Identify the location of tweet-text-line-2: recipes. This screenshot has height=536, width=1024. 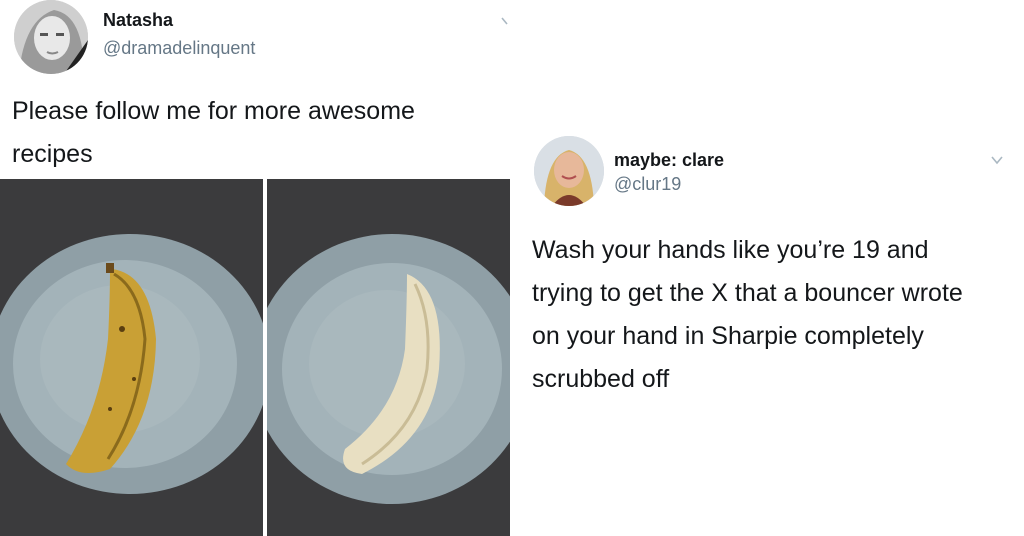
(52, 154).